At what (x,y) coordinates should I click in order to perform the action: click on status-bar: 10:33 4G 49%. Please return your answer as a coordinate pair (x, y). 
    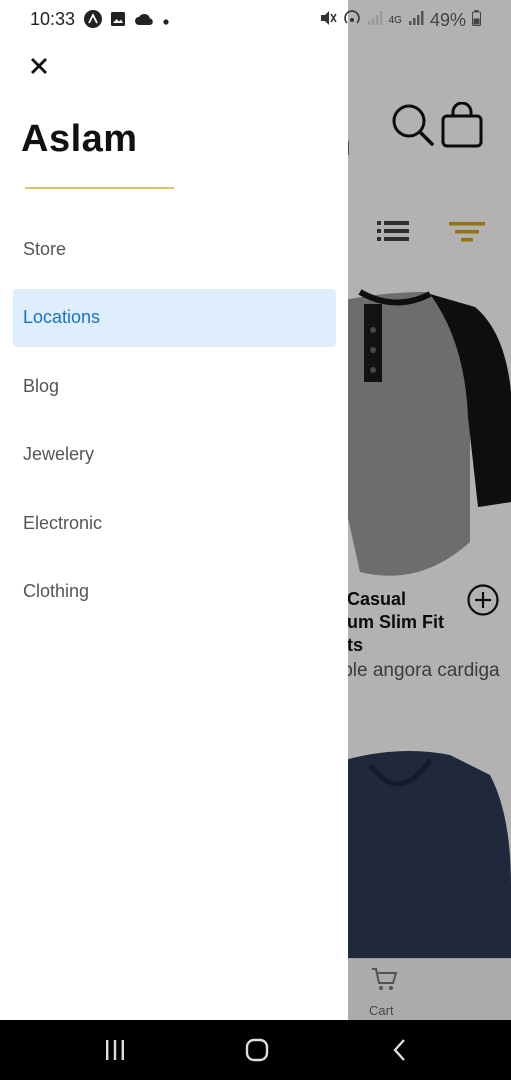
    Looking at the image, I should click on (255, 19).